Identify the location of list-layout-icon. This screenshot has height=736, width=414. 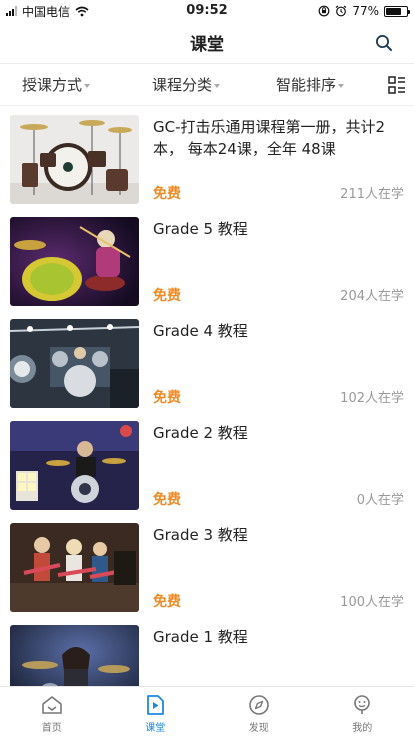
(397, 84).